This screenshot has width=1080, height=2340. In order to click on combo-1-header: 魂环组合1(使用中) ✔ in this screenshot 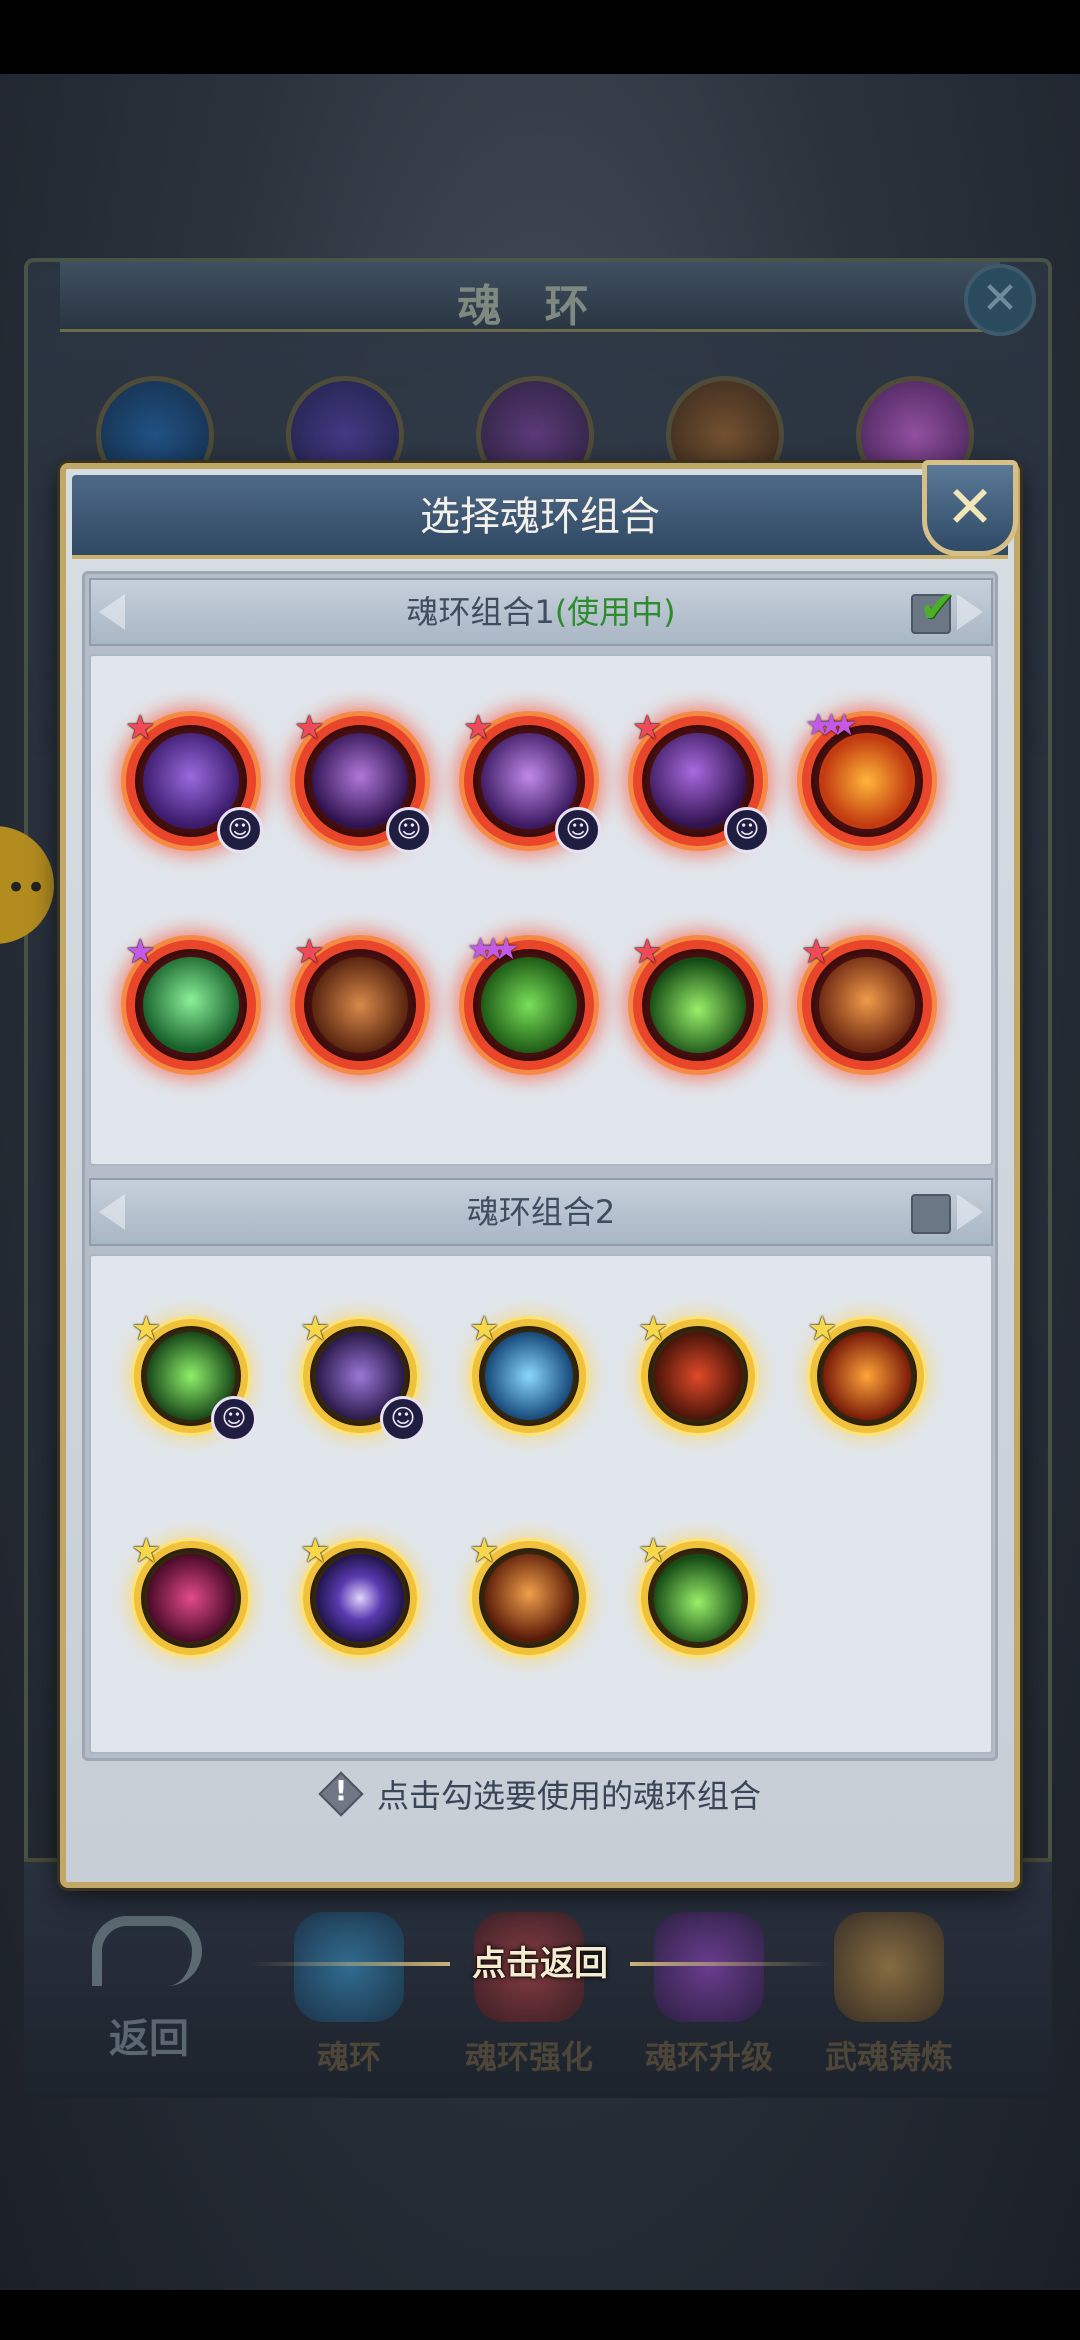, I will do `click(541, 612)`.